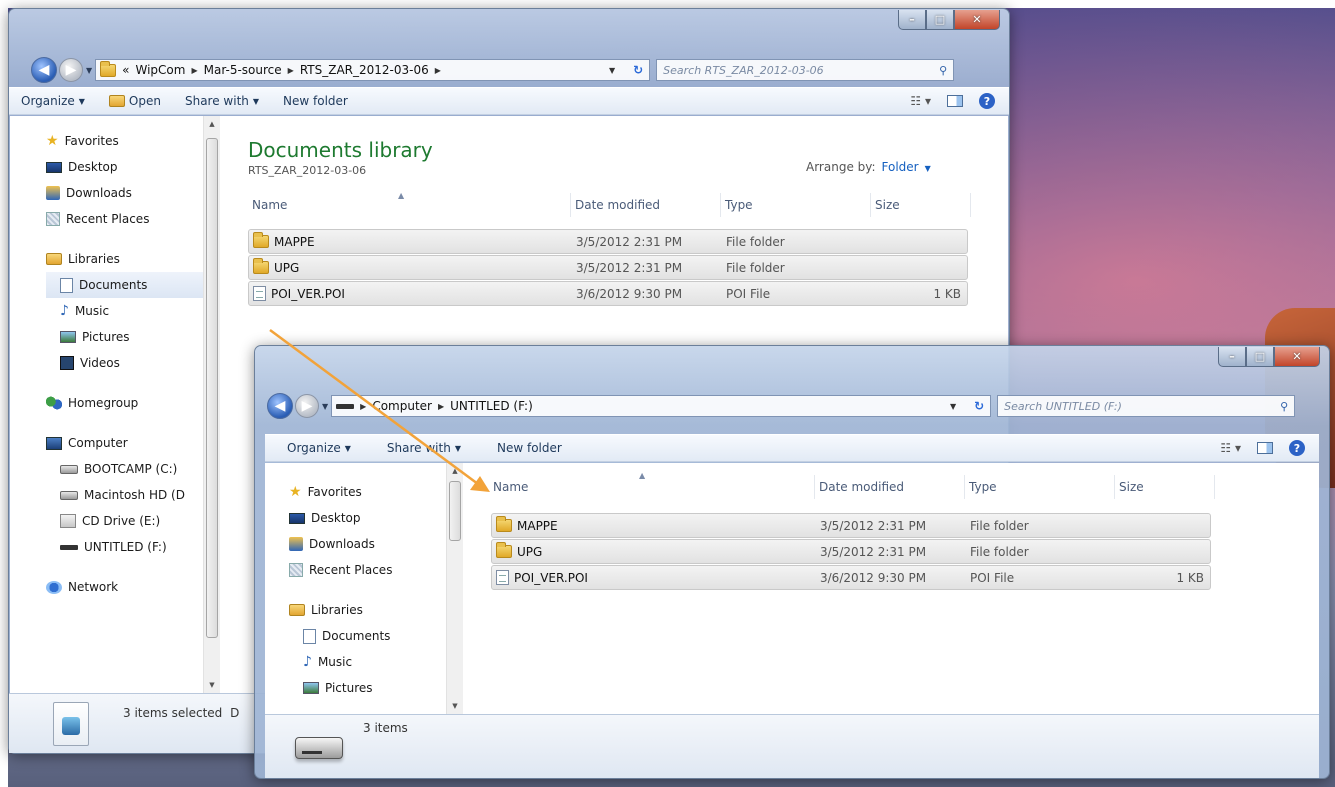 This screenshot has height=787, width=1335. Describe the element at coordinates (133, 547) in the screenshot. I see `nav-untitled-drive: UNTITLED (F:)` at that location.